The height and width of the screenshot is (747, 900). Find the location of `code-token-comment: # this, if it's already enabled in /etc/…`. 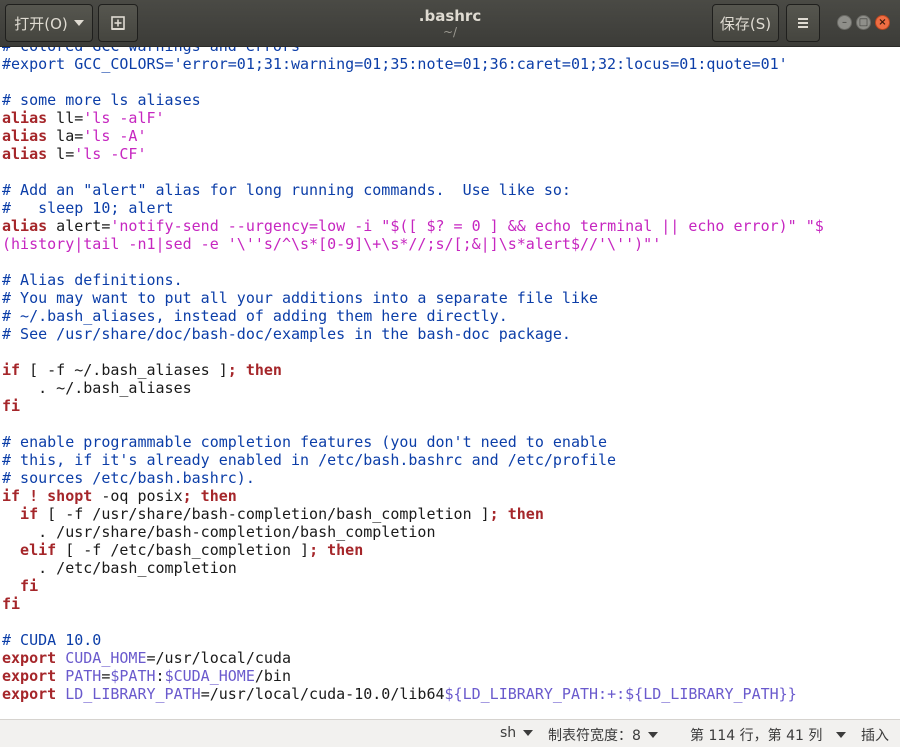

code-token-comment: # this, if it's already enabled in /etc/… is located at coordinates (309, 460).